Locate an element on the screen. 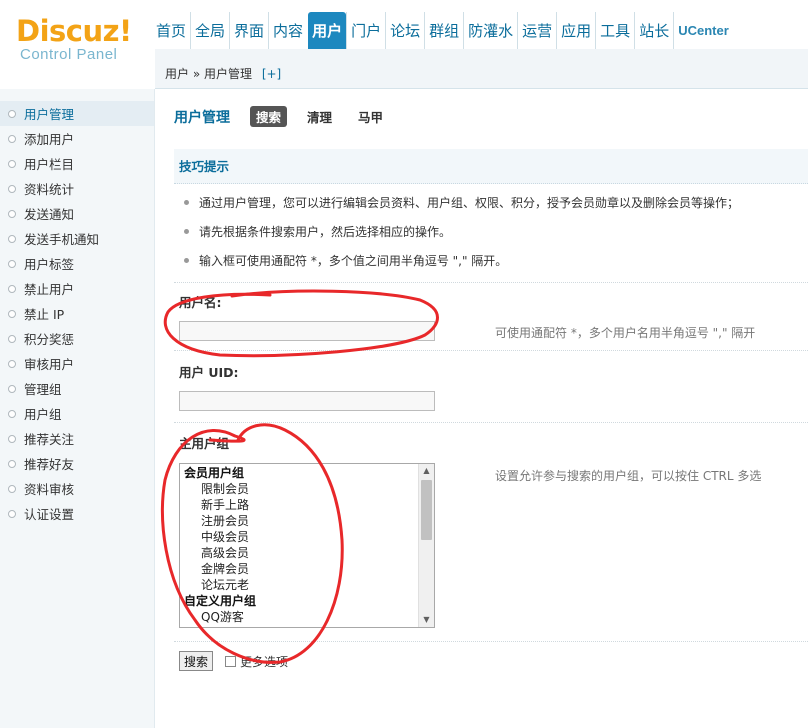  sidebar-item-3: 资料统计 is located at coordinates (77, 188).